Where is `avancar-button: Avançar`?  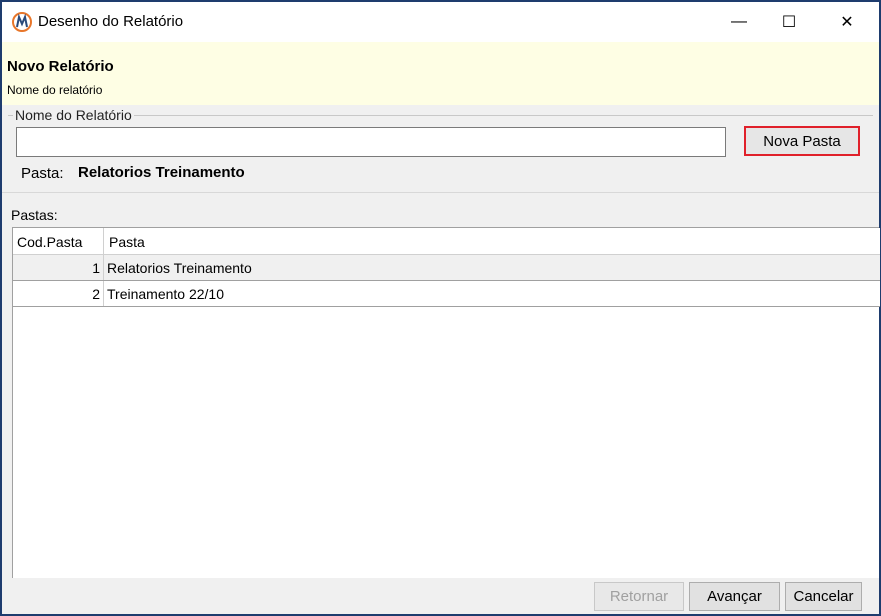
avancar-button: Avançar is located at coordinates (734, 596).